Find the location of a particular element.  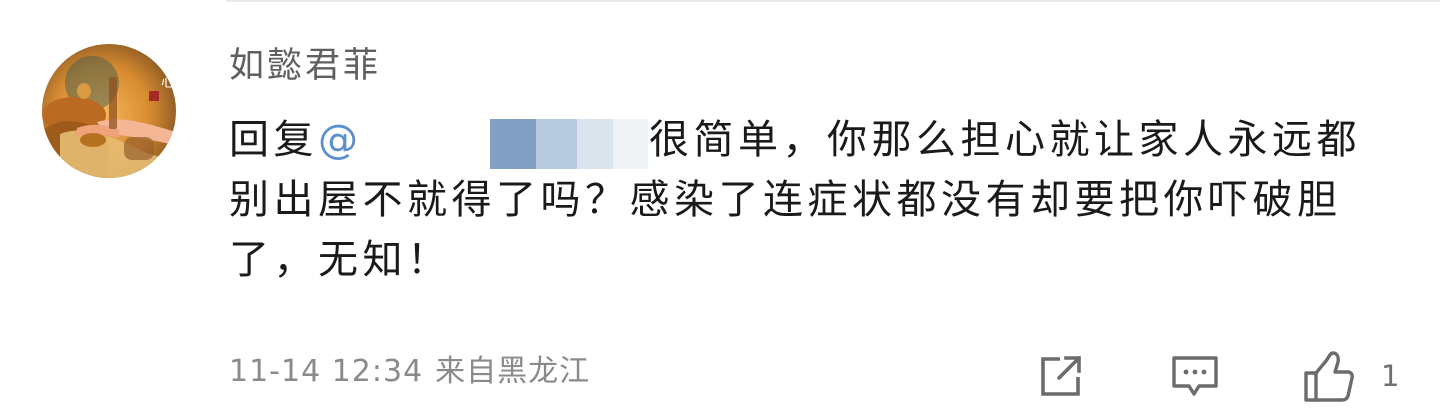

like-button: 1 is located at coordinates (1354, 376).